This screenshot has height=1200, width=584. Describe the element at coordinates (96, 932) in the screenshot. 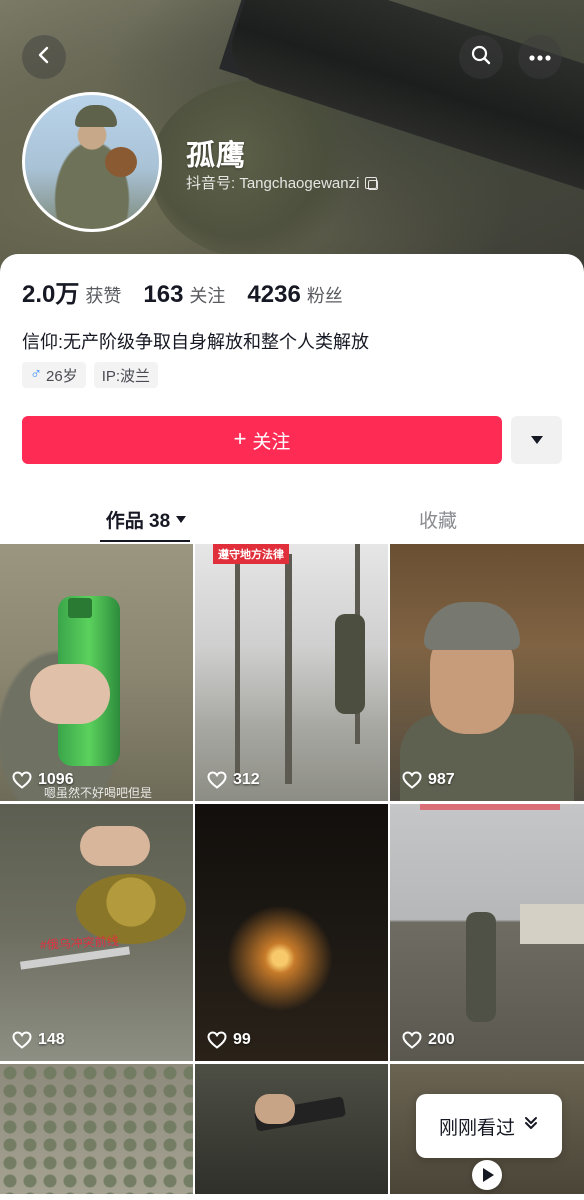

I see `video-thumbnail: #俄乌冲突前线 148` at that location.